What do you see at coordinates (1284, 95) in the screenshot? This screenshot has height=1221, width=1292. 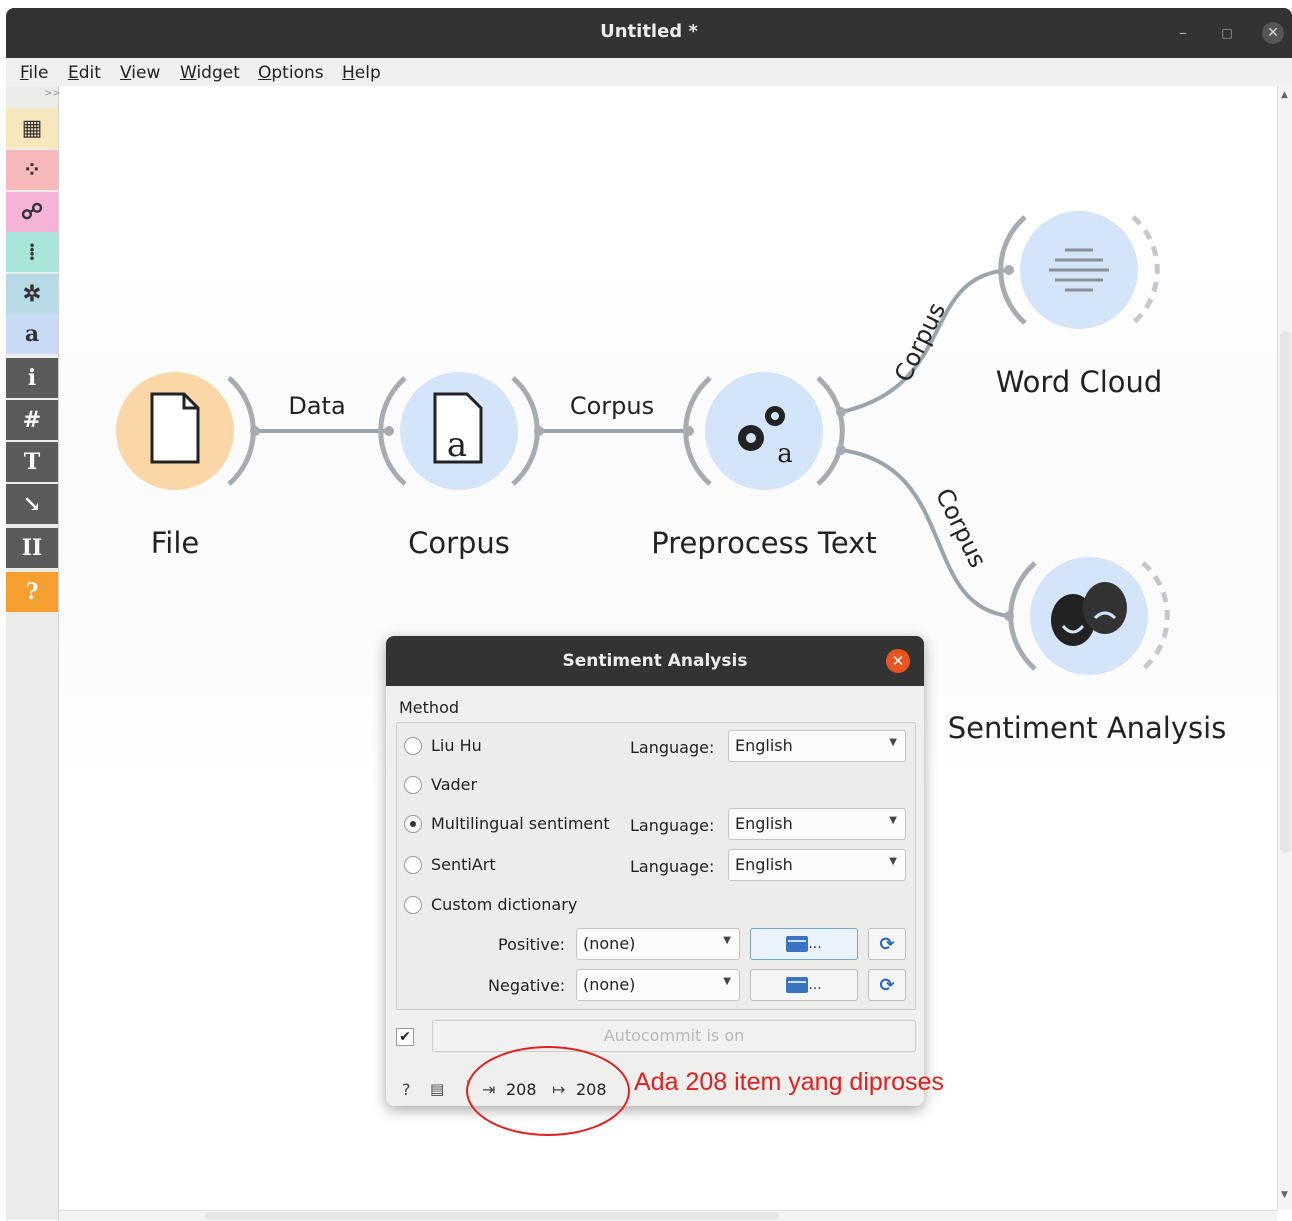 I see `scroll-up-icon: ▲` at bounding box center [1284, 95].